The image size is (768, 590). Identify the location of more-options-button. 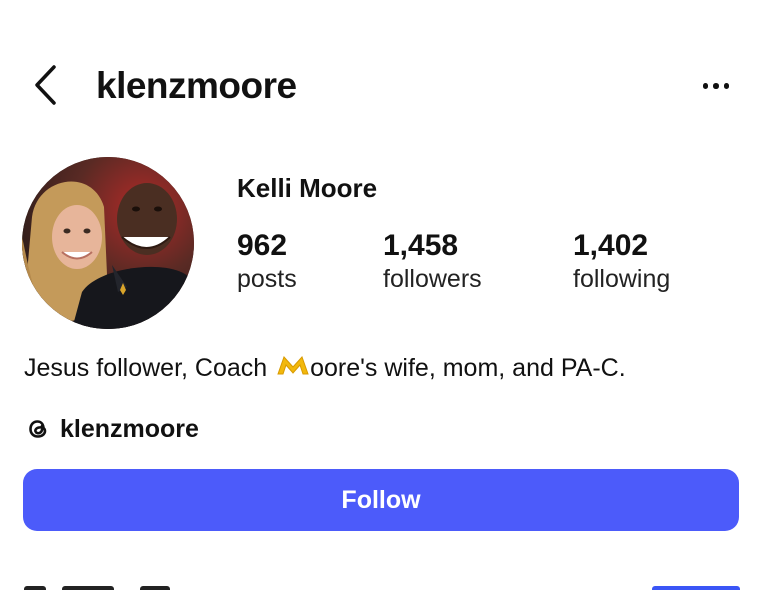
(716, 86).